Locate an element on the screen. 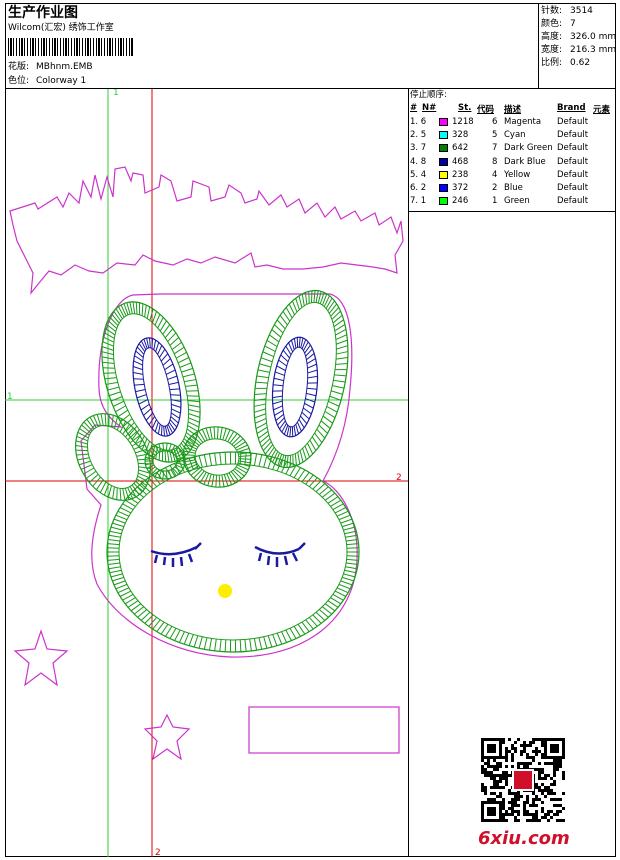 The width and height of the screenshot is (620, 860). stitch-count-label: 针数: is located at coordinates (552, 11).